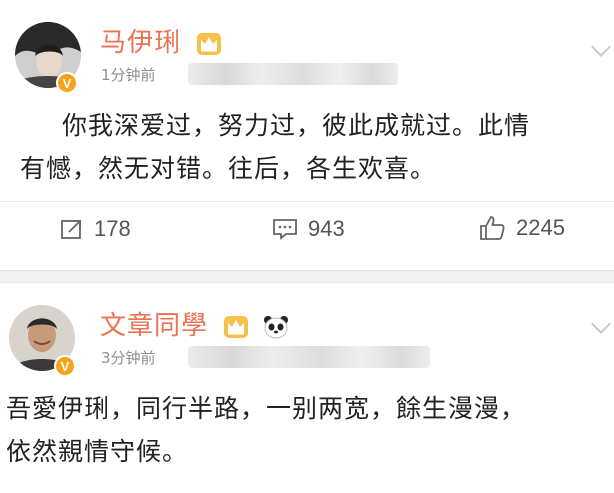  I want to click on panda-icon, so click(275, 326).